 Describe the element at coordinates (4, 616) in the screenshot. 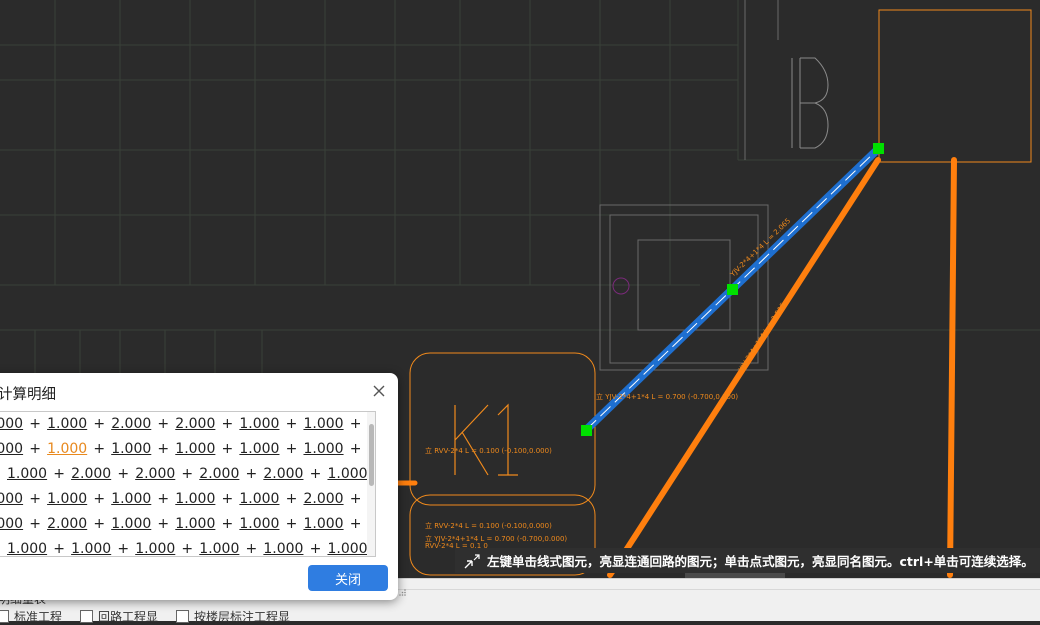

I see `checkbox-standard` at that location.